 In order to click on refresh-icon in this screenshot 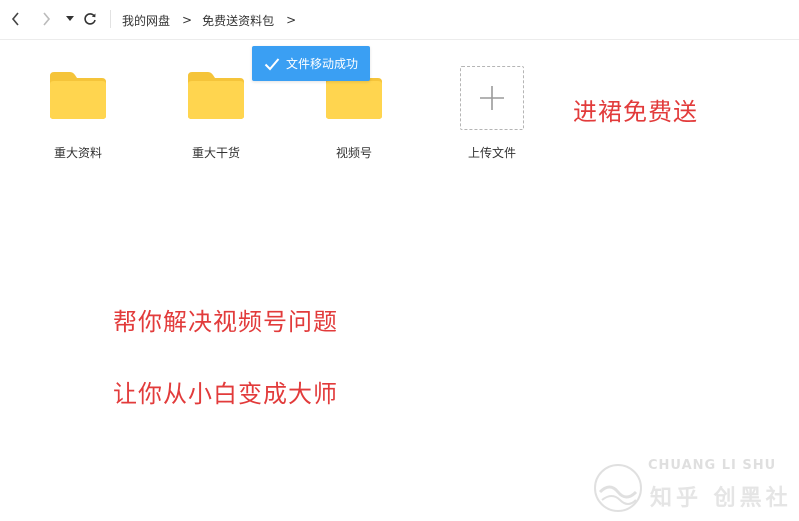, I will do `click(90, 19)`.